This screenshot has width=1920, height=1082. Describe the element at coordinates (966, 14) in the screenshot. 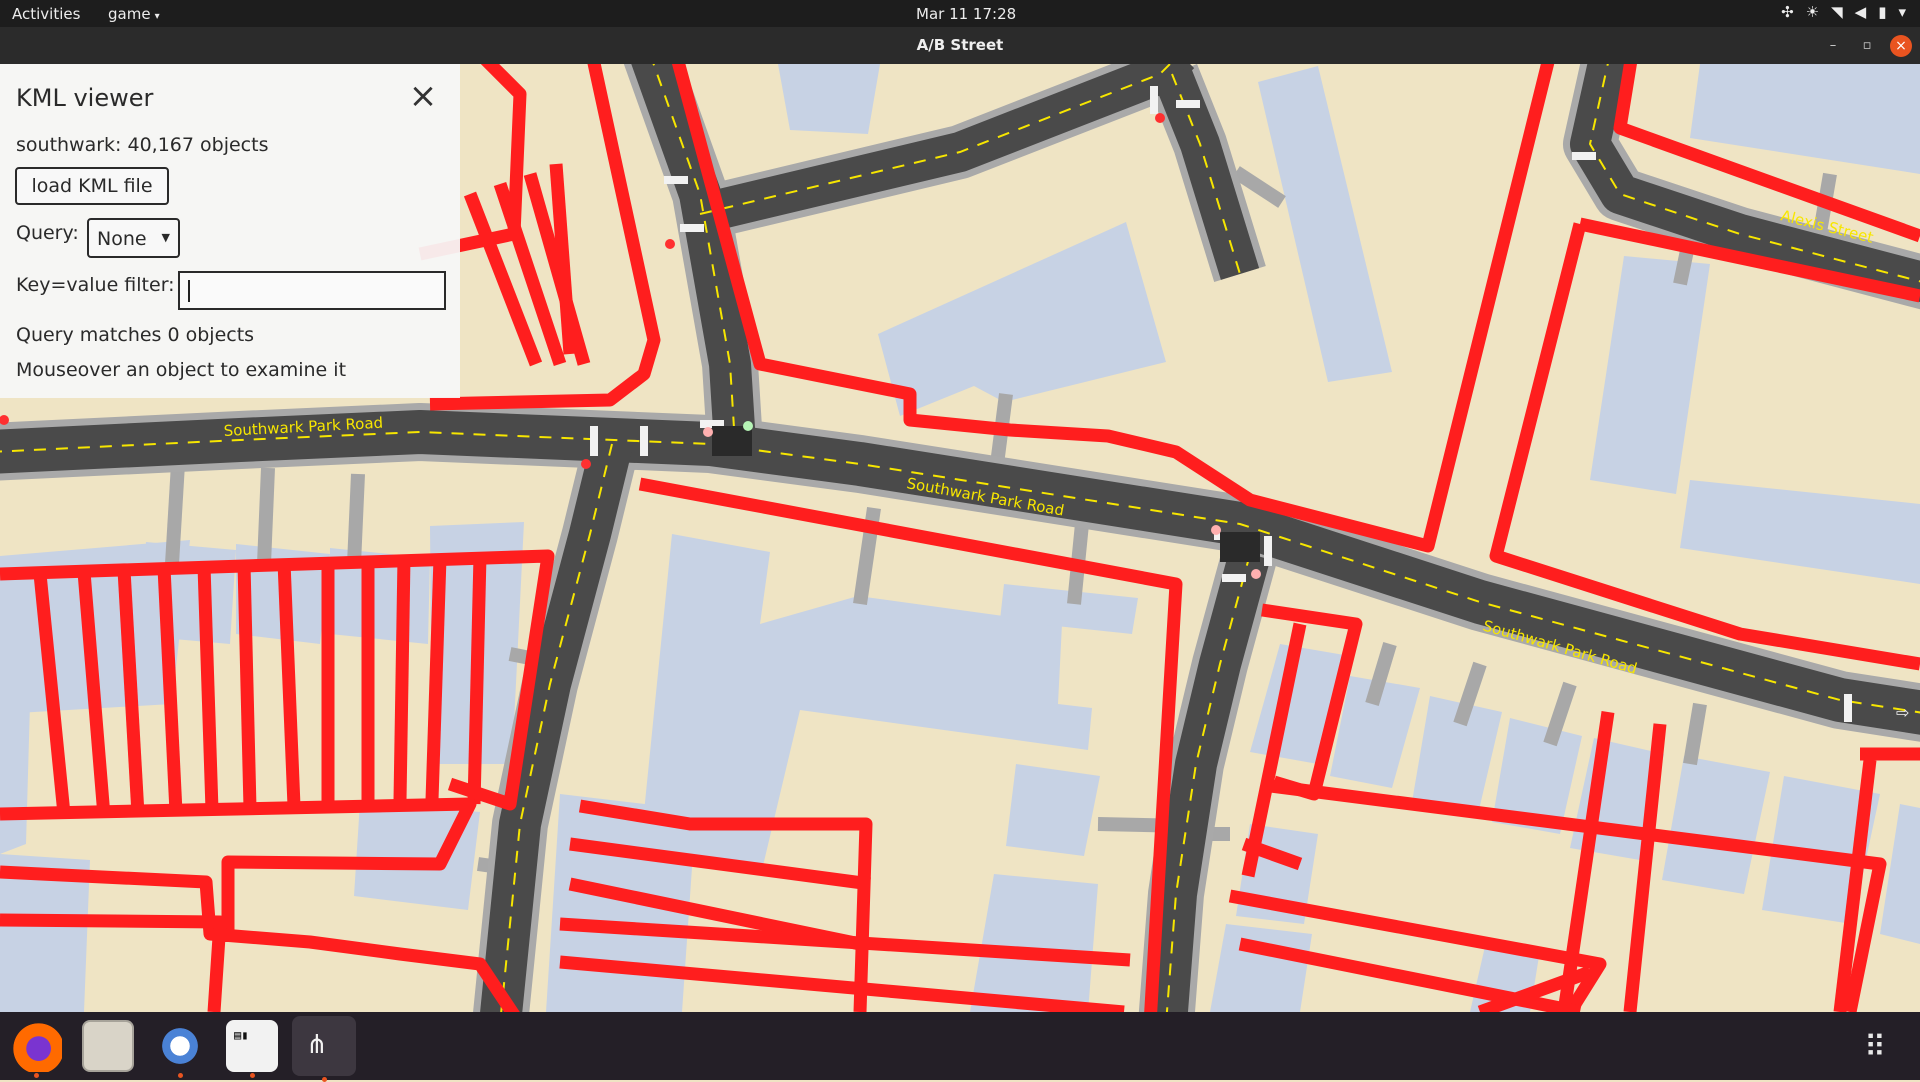

I see `clock: Mar 11 17:28` at that location.